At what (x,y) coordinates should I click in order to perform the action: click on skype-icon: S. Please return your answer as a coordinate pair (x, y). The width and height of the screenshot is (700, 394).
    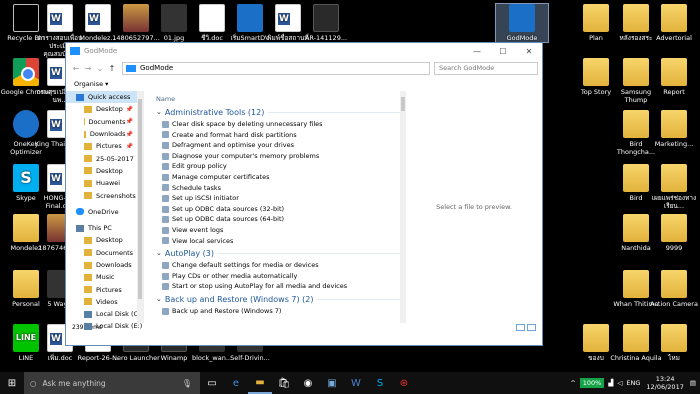
    Looking at the image, I should click on (380, 383).